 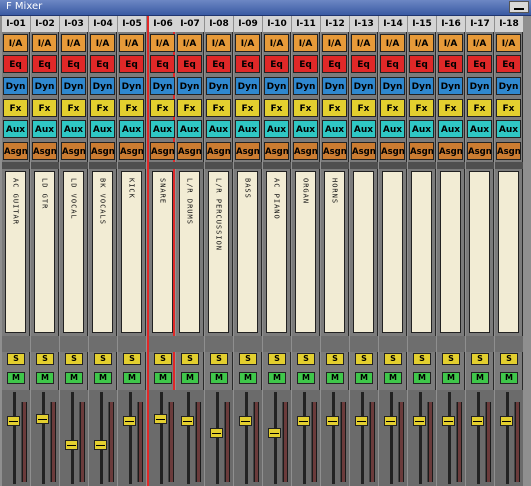 What do you see at coordinates (74, 24) in the screenshot?
I see `channel-number: I-03` at bounding box center [74, 24].